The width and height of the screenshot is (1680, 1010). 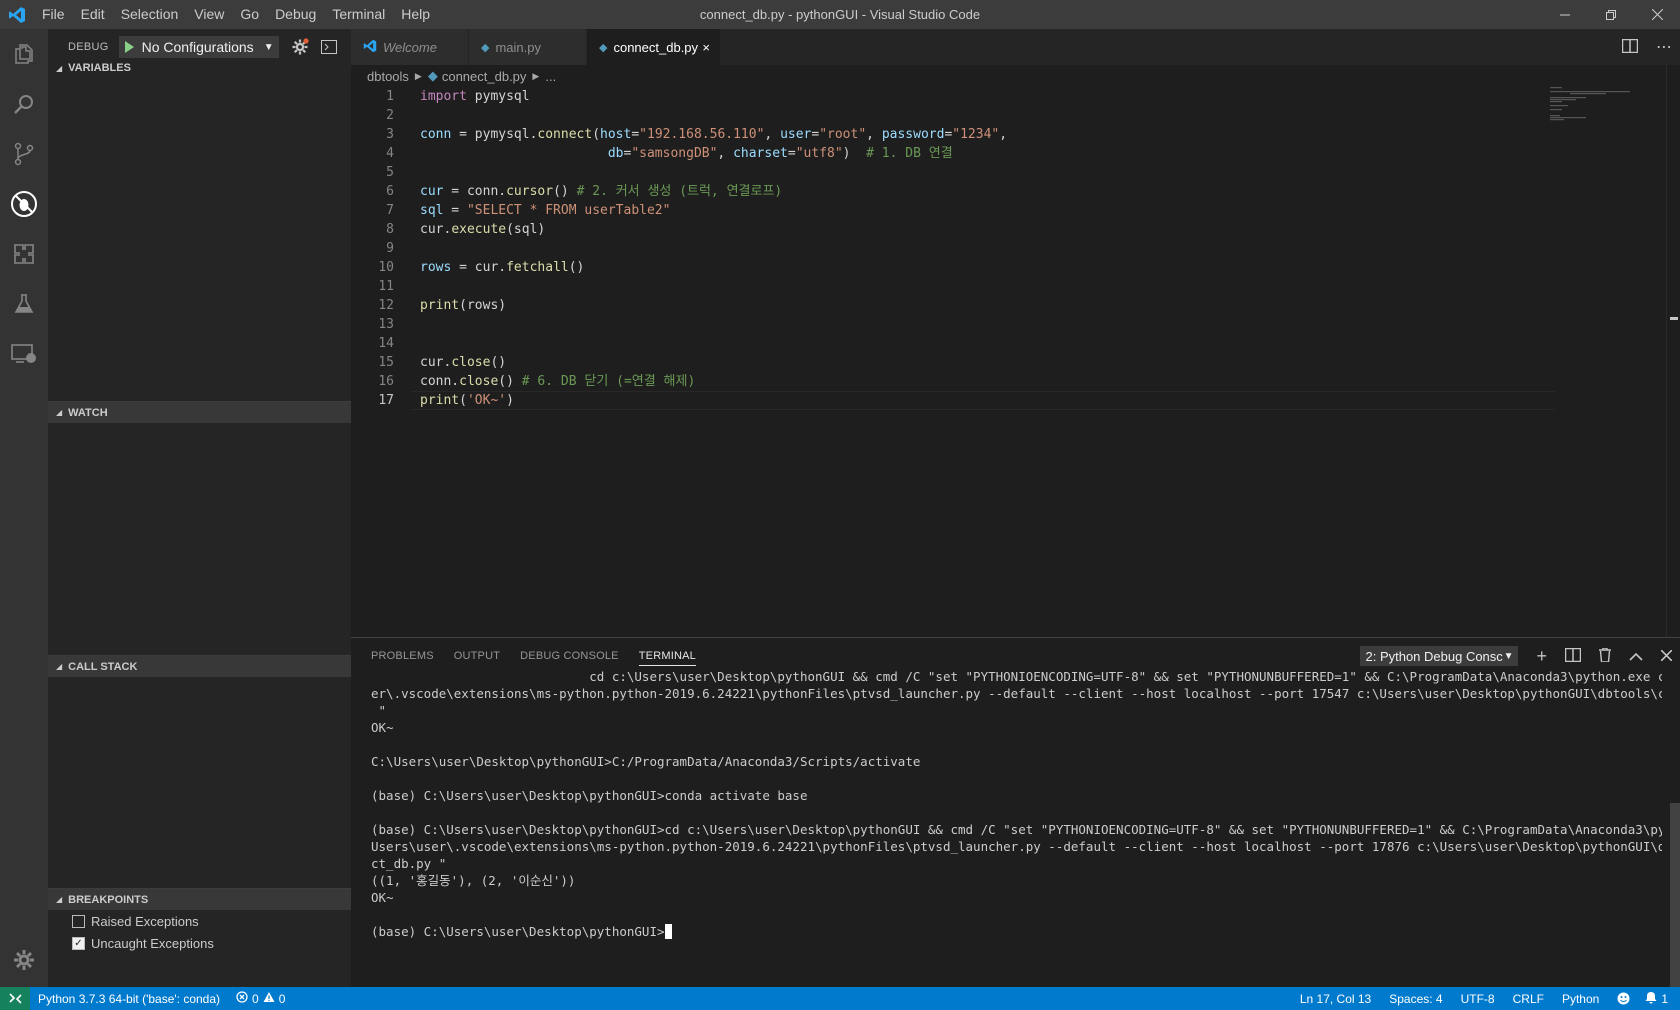 What do you see at coordinates (1015, 286) in the screenshot?
I see `code-line: 11` at bounding box center [1015, 286].